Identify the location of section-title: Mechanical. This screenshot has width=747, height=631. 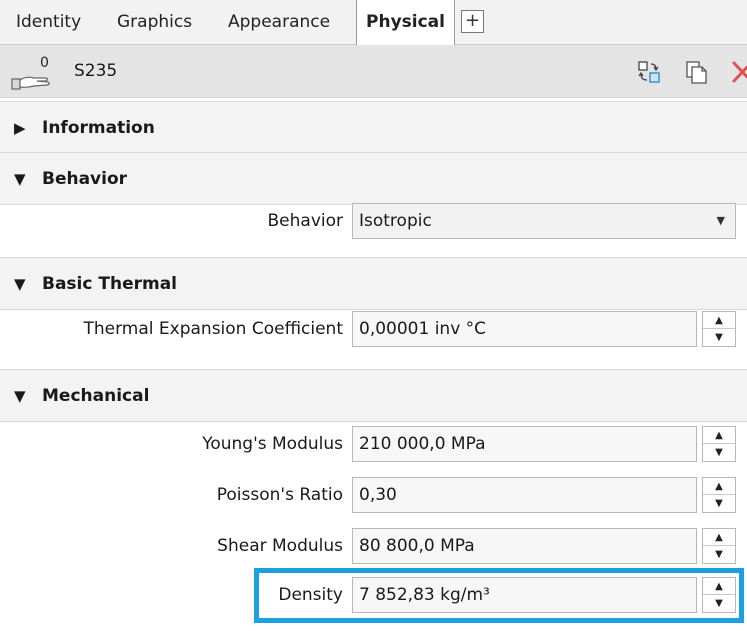
(96, 396).